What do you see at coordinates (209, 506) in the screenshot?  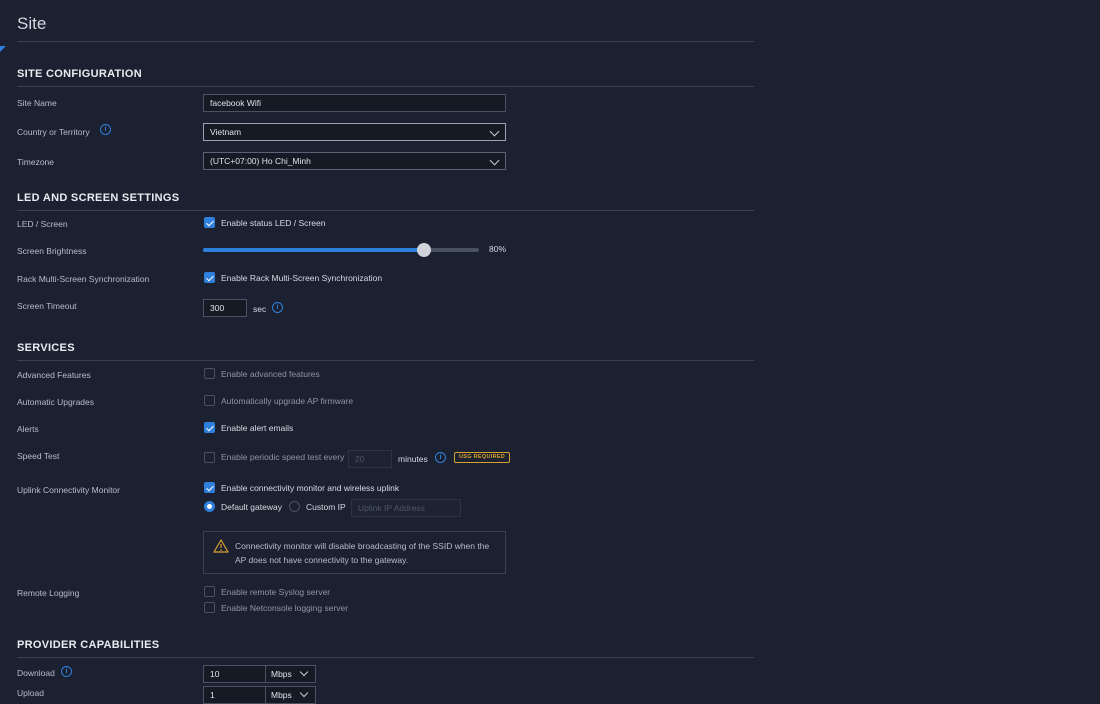 I see `default-gateway-radio` at bounding box center [209, 506].